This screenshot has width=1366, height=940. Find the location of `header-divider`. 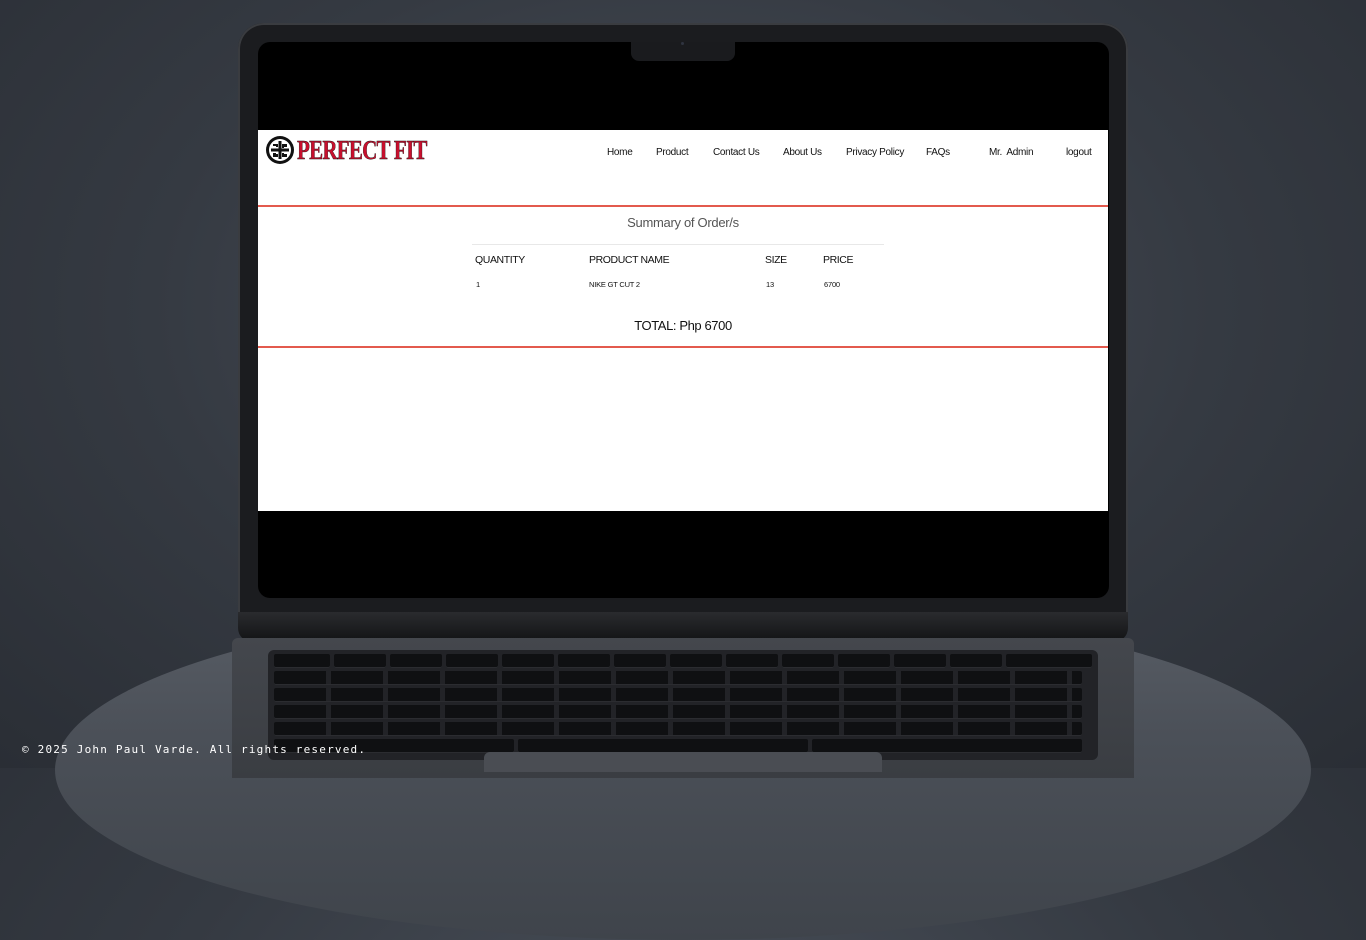

header-divider is located at coordinates (683, 206).